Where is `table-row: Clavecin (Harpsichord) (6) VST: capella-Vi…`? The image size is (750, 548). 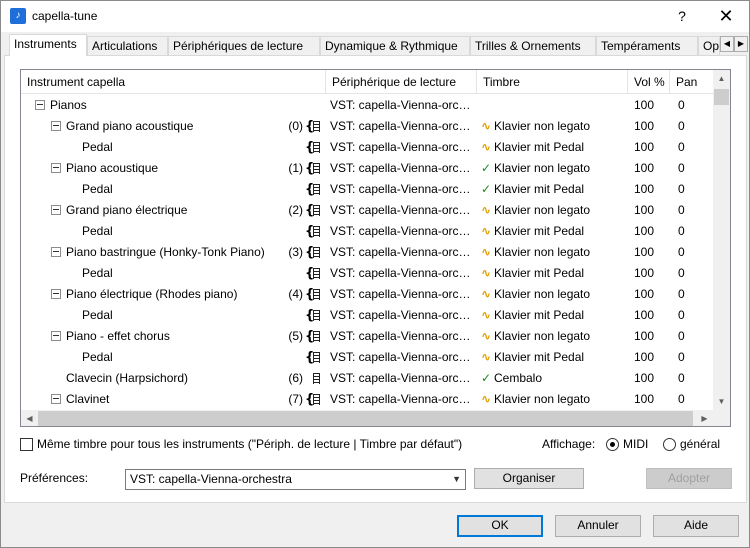
table-row: Clavecin (Harpsichord) (6) VST: capella-Vi… is located at coordinates (367, 378).